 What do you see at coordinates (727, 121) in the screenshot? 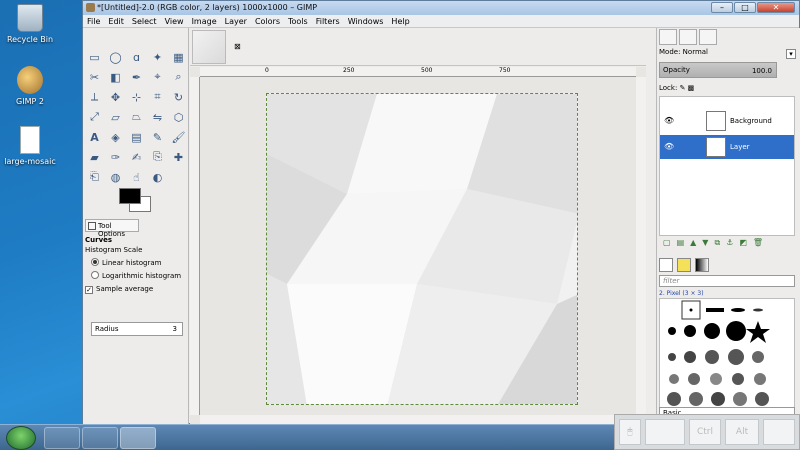
I see `layer-row-background: 👁 Background` at bounding box center [727, 121].